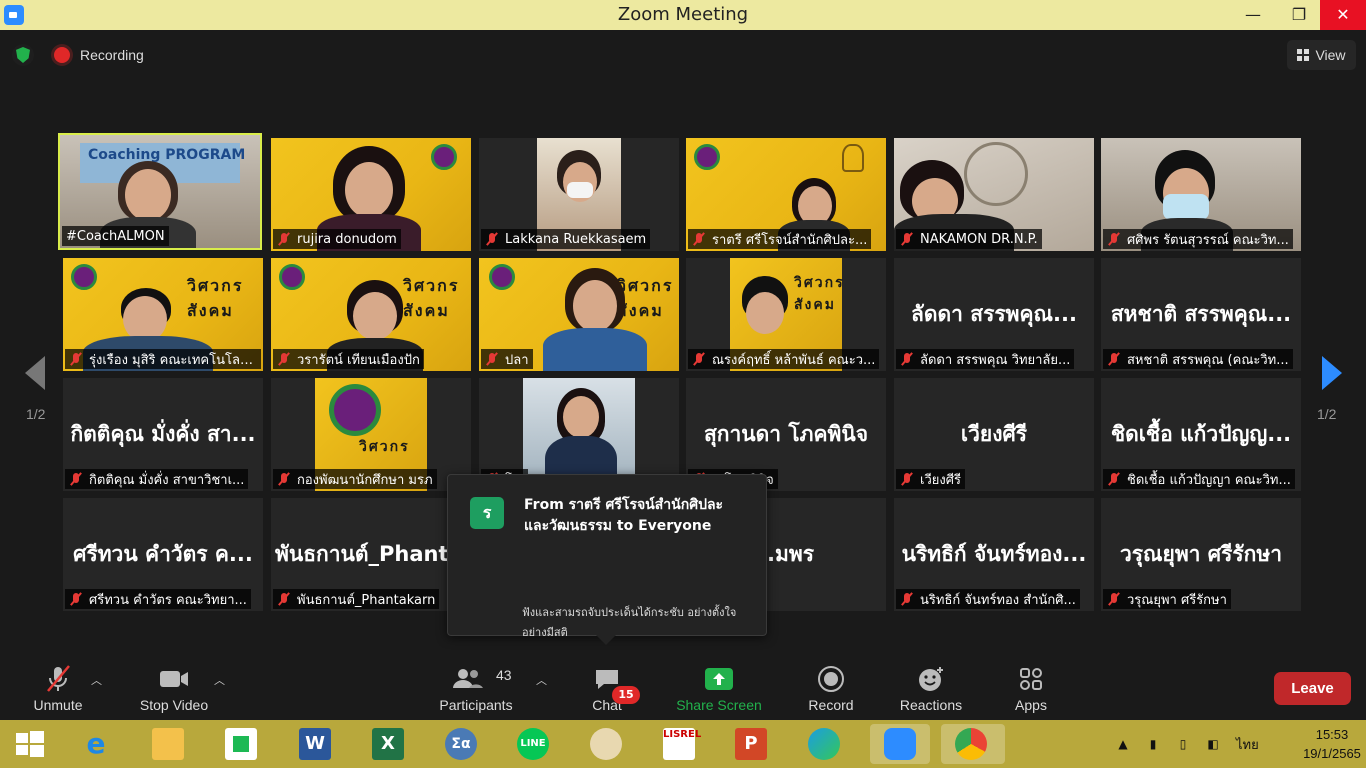 This screenshot has height=768, width=1366. What do you see at coordinates (1201, 554) in the screenshot?
I see `name-only-tile: วรุณยุพา ศรีรักษา วรุณยุพา ศรีรักษา` at bounding box center [1201, 554].